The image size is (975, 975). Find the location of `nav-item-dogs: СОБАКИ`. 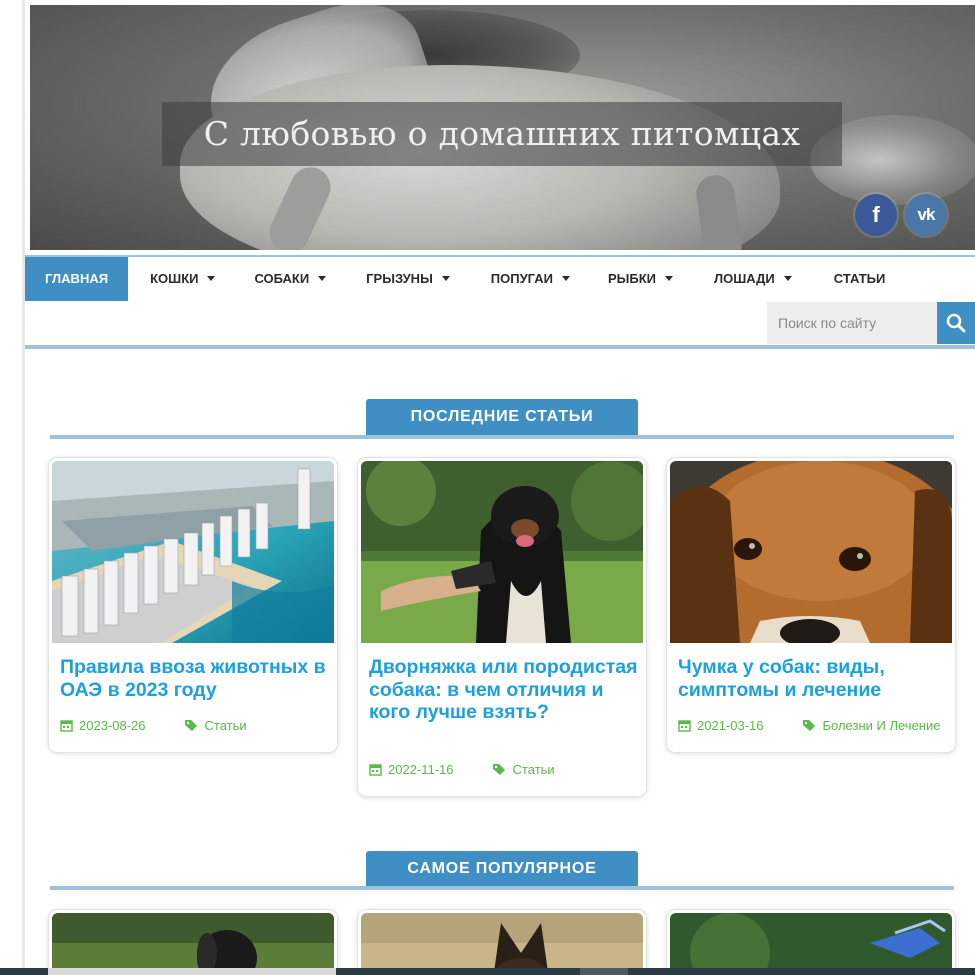

nav-item-dogs: СОБАКИ is located at coordinates (290, 279).